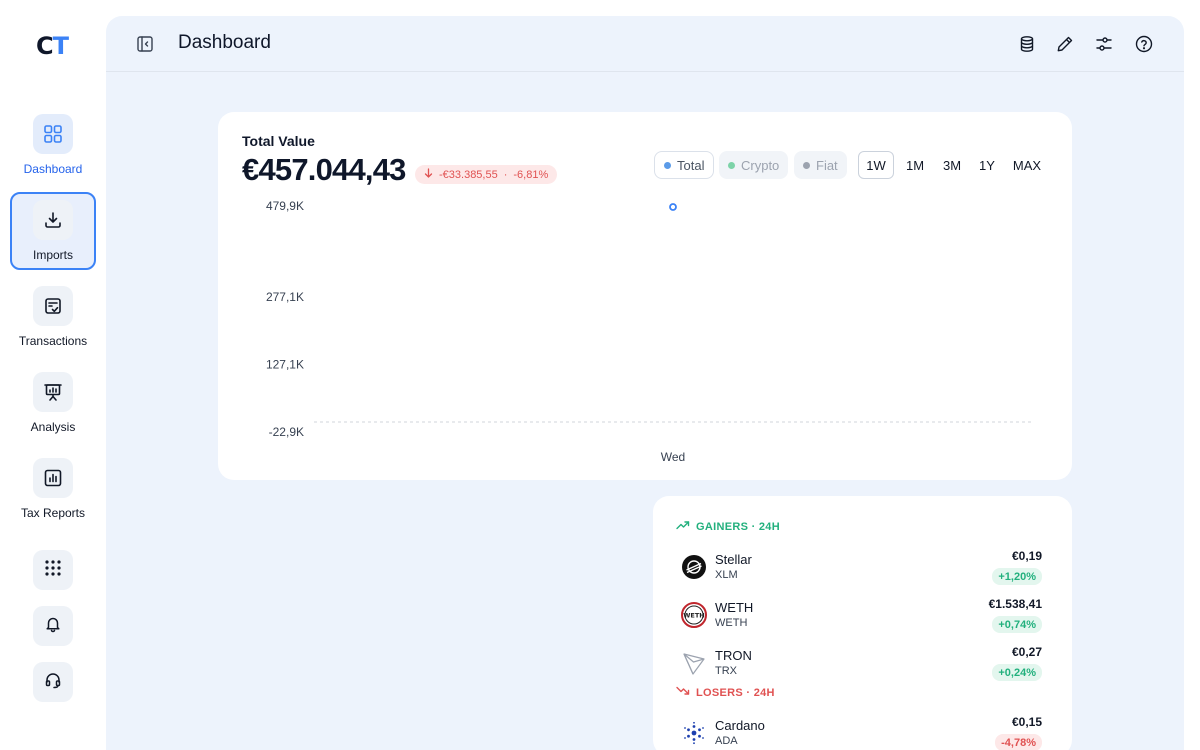 The width and height of the screenshot is (1200, 750). What do you see at coordinates (52, 255) in the screenshot?
I see `sidebar-item-label: Imports` at bounding box center [52, 255].